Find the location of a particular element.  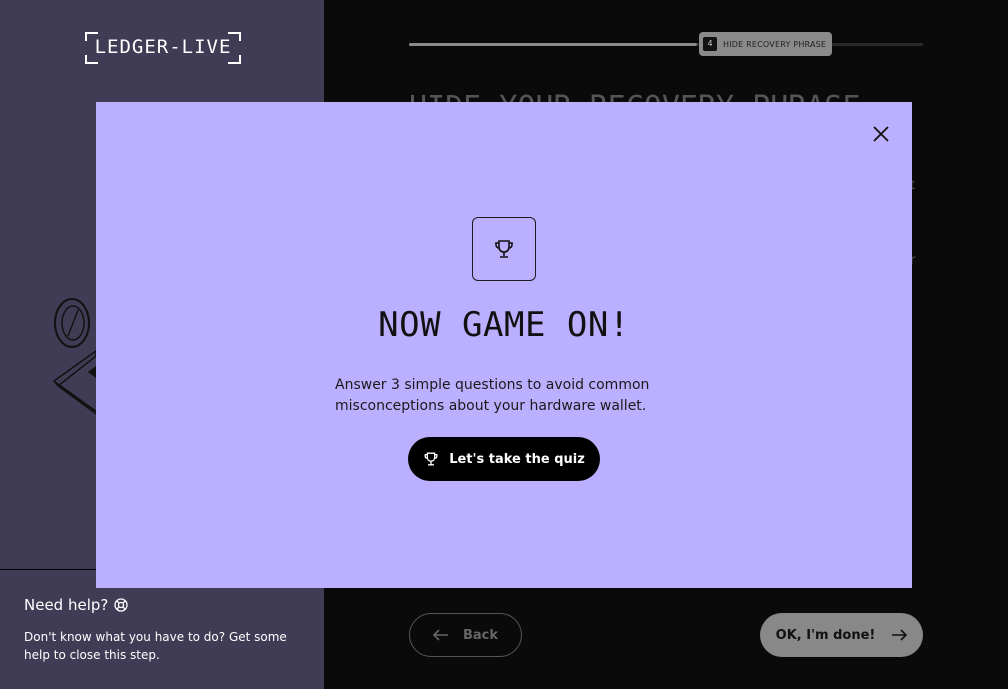

need-help-link: Need help? is located at coordinates (76, 605).